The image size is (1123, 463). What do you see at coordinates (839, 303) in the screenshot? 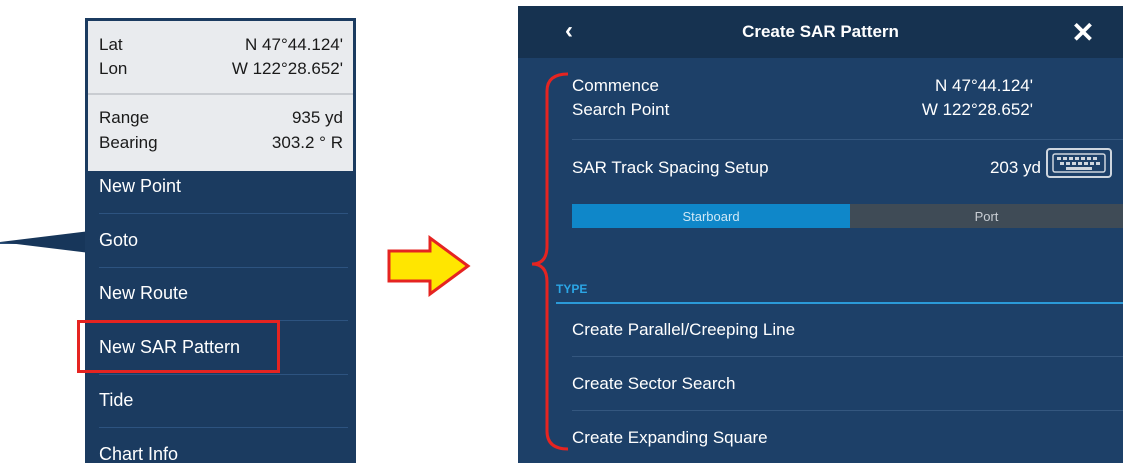
I see `type-divider` at bounding box center [839, 303].